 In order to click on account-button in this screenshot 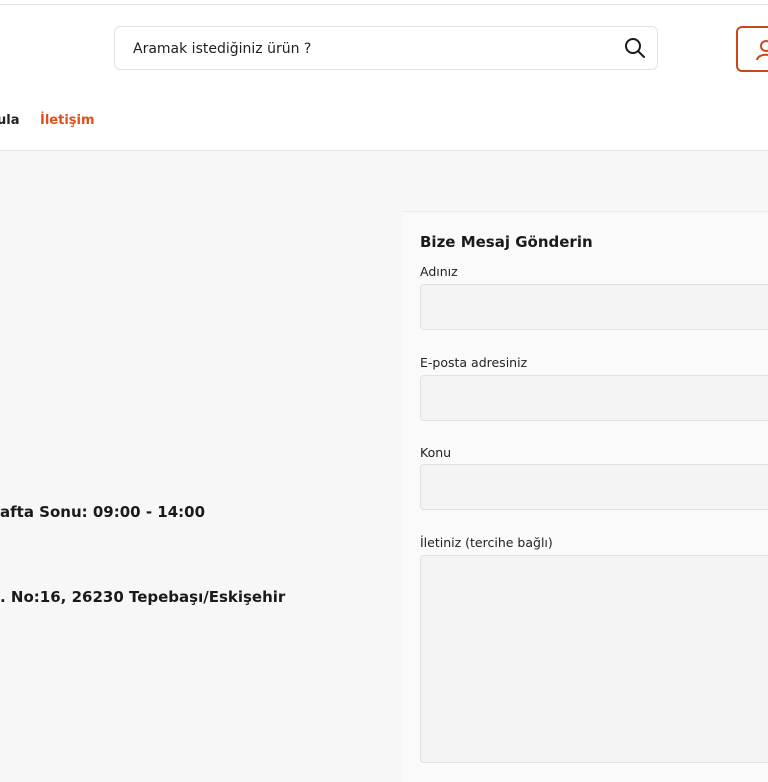, I will do `click(752, 49)`.